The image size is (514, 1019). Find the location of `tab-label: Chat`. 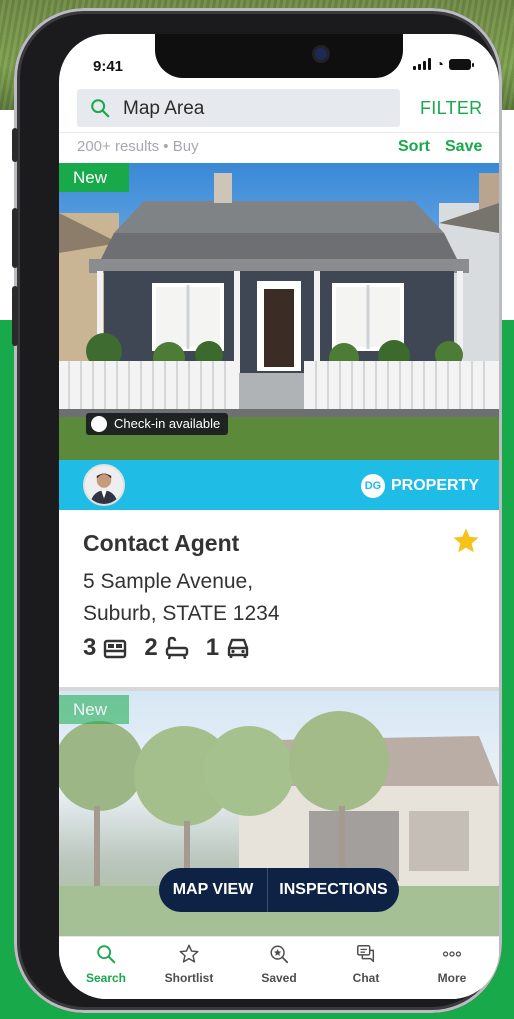

tab-label: Chat is located at coordinates (366, 978).